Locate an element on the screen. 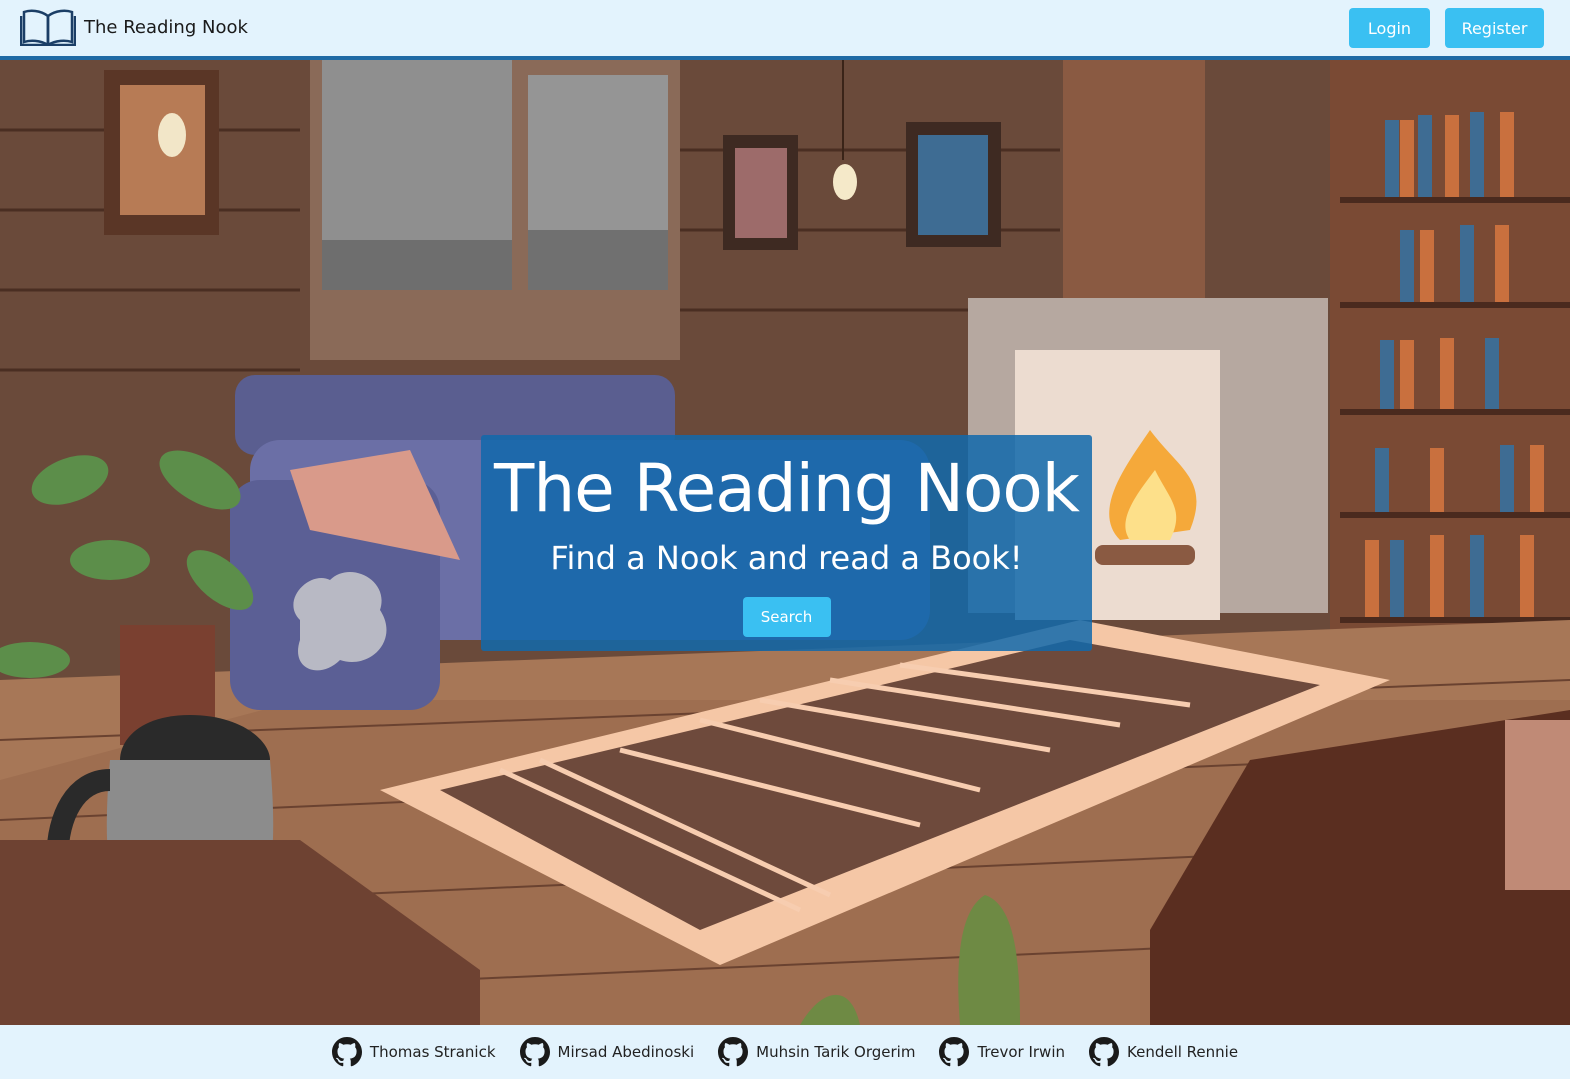 This screenshot has width=1570, height=1079. author-name: Kendell Rennie is located at coordinates (1183, 1052).